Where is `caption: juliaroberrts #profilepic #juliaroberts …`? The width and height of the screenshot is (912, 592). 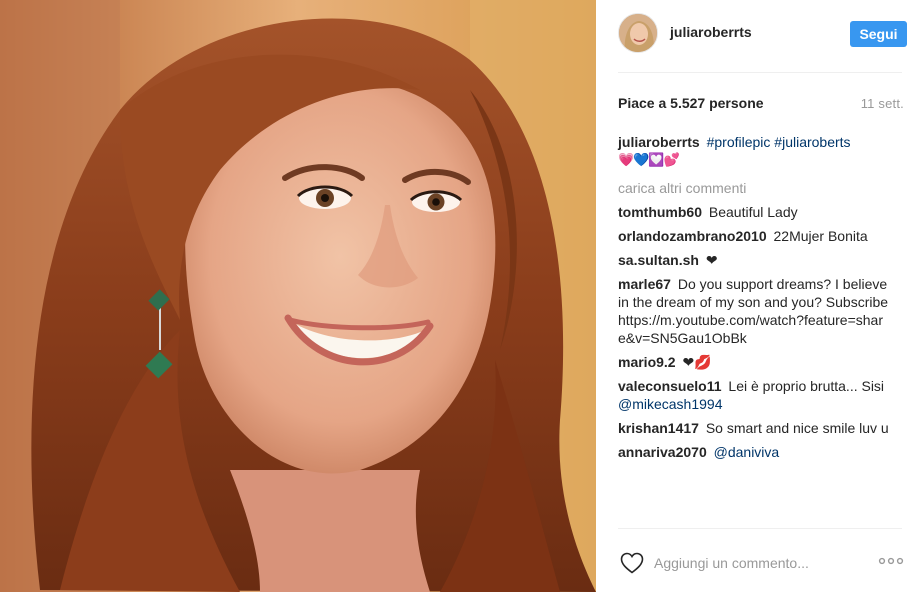
caption: juliaroberrts #profilepic #juliaroberts … is located at coordinates (754, 151).